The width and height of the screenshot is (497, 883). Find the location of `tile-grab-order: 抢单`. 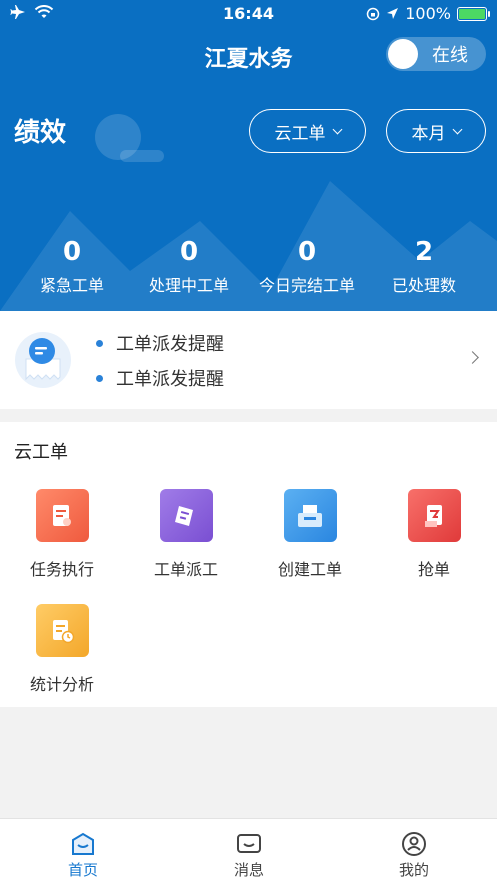

tile-grab-order: 抢单 is located at coordinates (434, 534).